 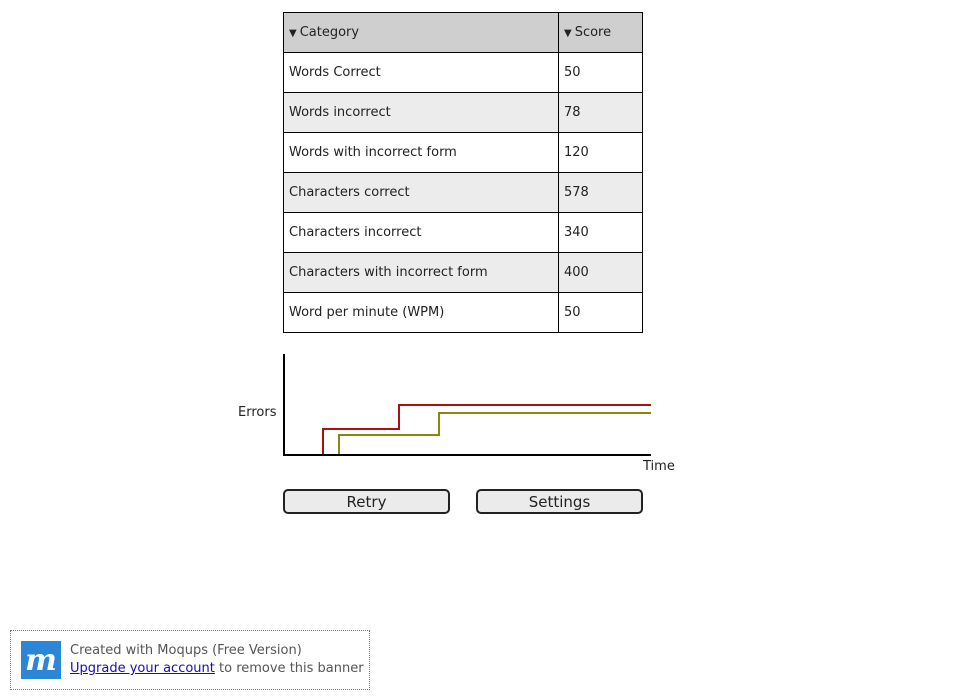 What do you see at coordinates (421, 152) in the screenshot?
I see `category-cell: Words with incorrect form` at bounding box center [421, 152].